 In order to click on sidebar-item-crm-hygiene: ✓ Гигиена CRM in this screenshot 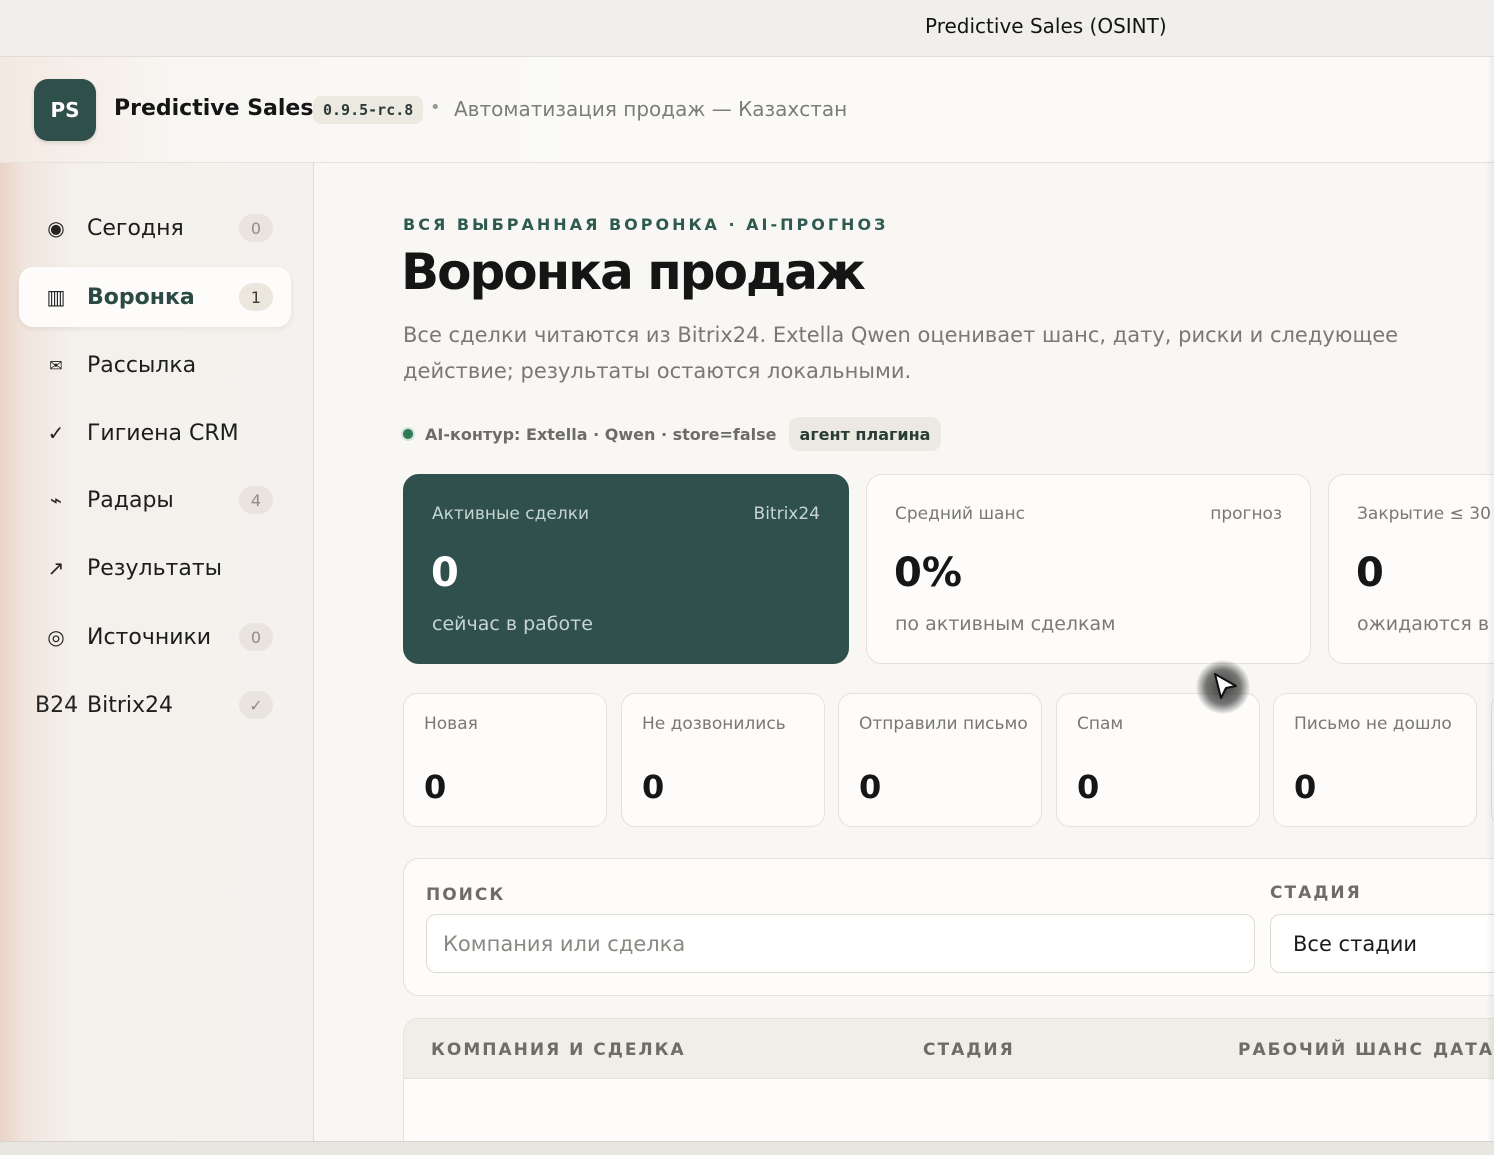, I will do `click(155, 433)`.